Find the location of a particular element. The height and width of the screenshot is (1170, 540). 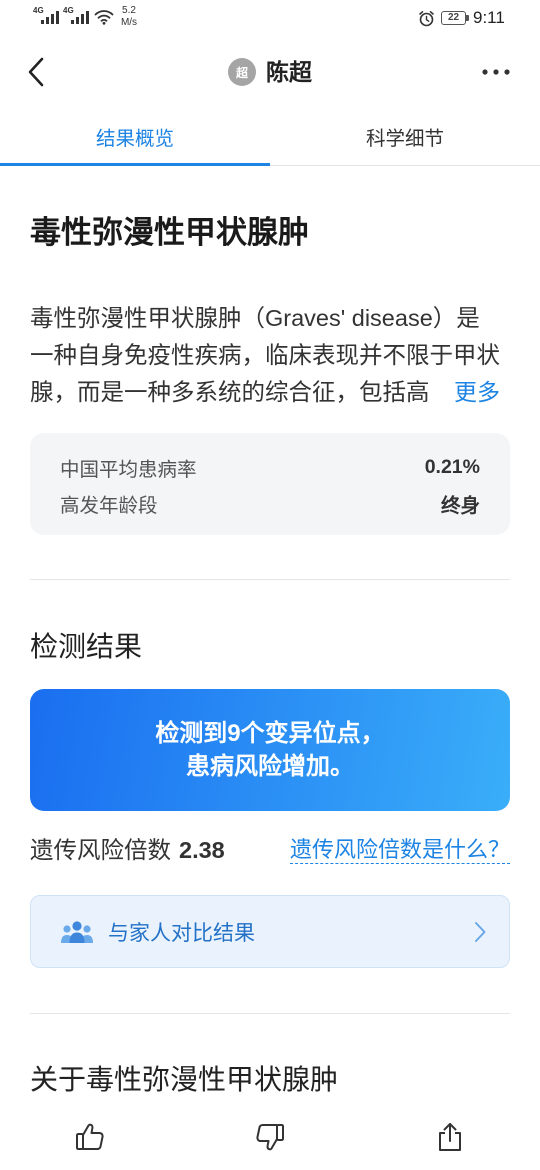

chevron-right-icon is located at coordinates (480, 932).